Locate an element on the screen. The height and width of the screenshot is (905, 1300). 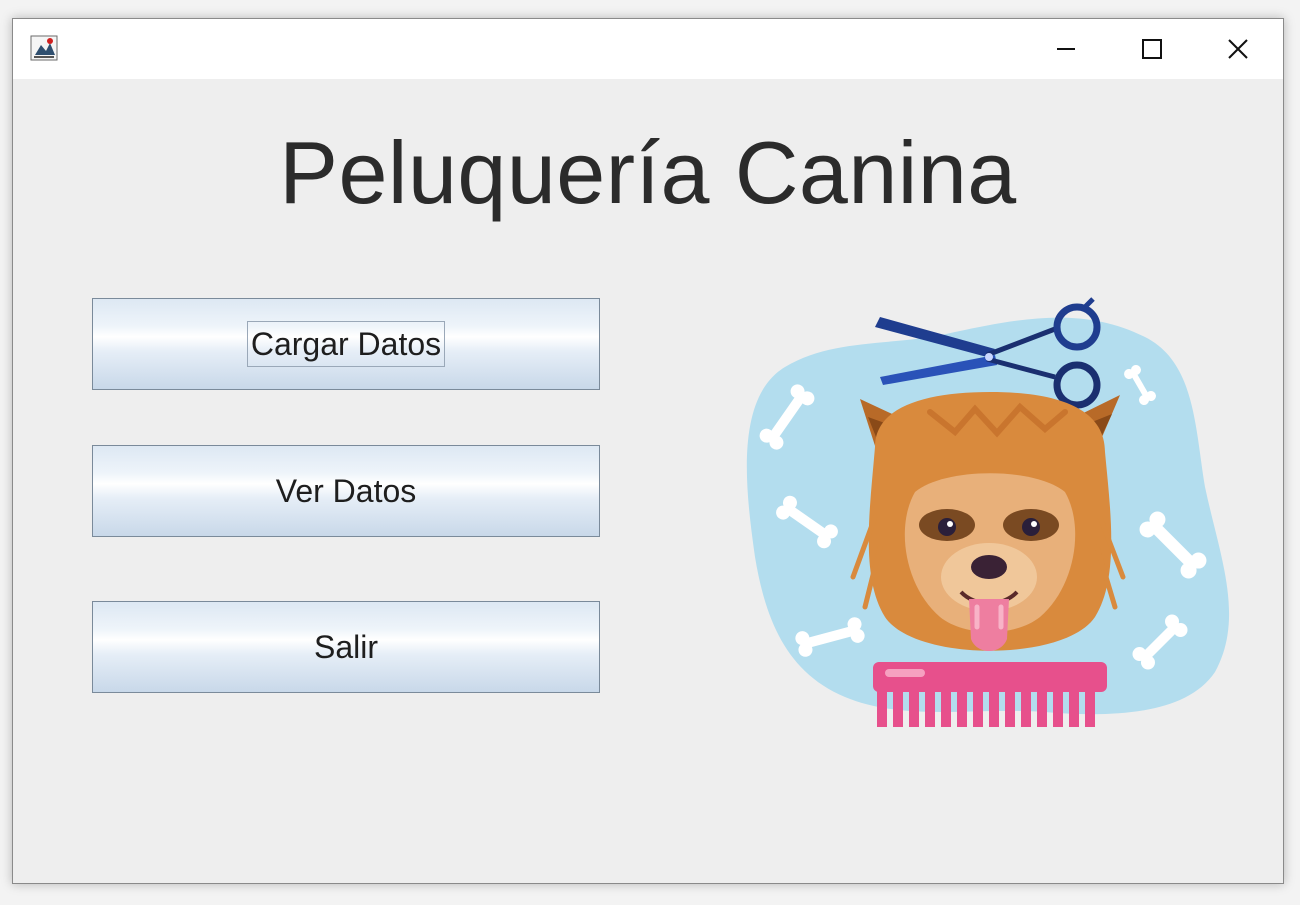
title-bar is located at coordinates (648, 49).